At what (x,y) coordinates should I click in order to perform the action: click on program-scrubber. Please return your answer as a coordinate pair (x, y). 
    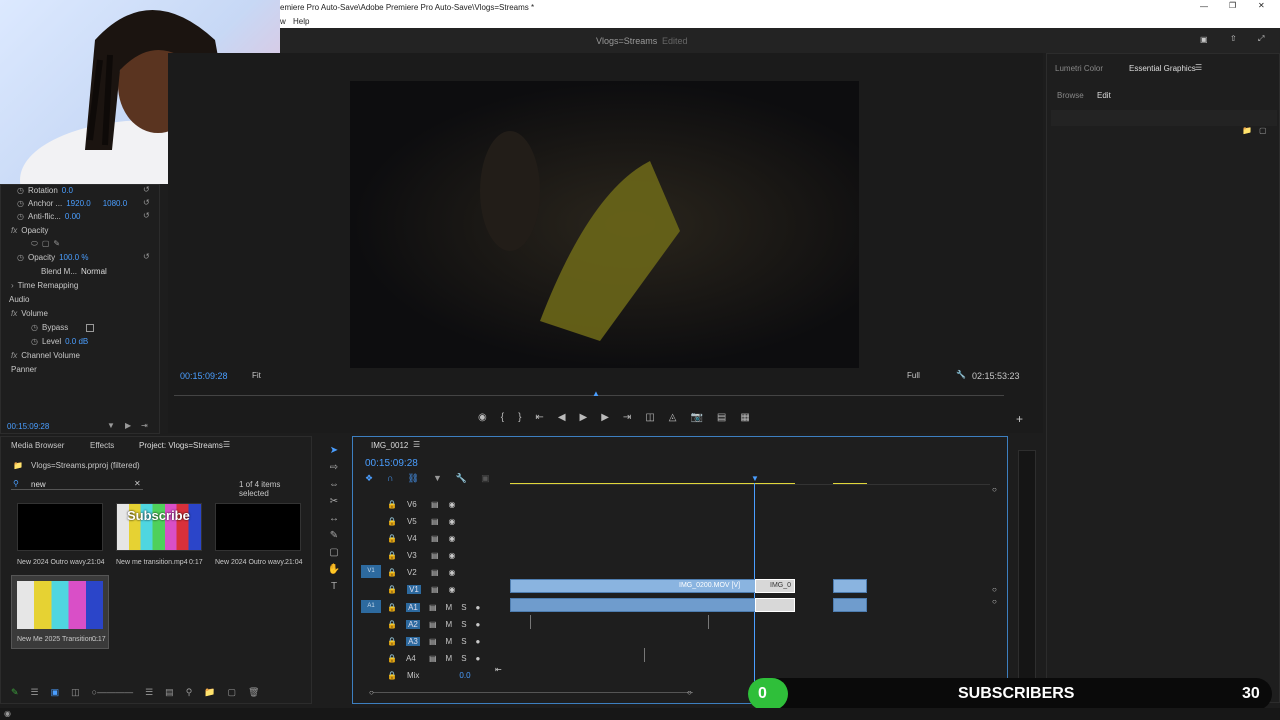
    Looking at the image, I should click on (589, 395).